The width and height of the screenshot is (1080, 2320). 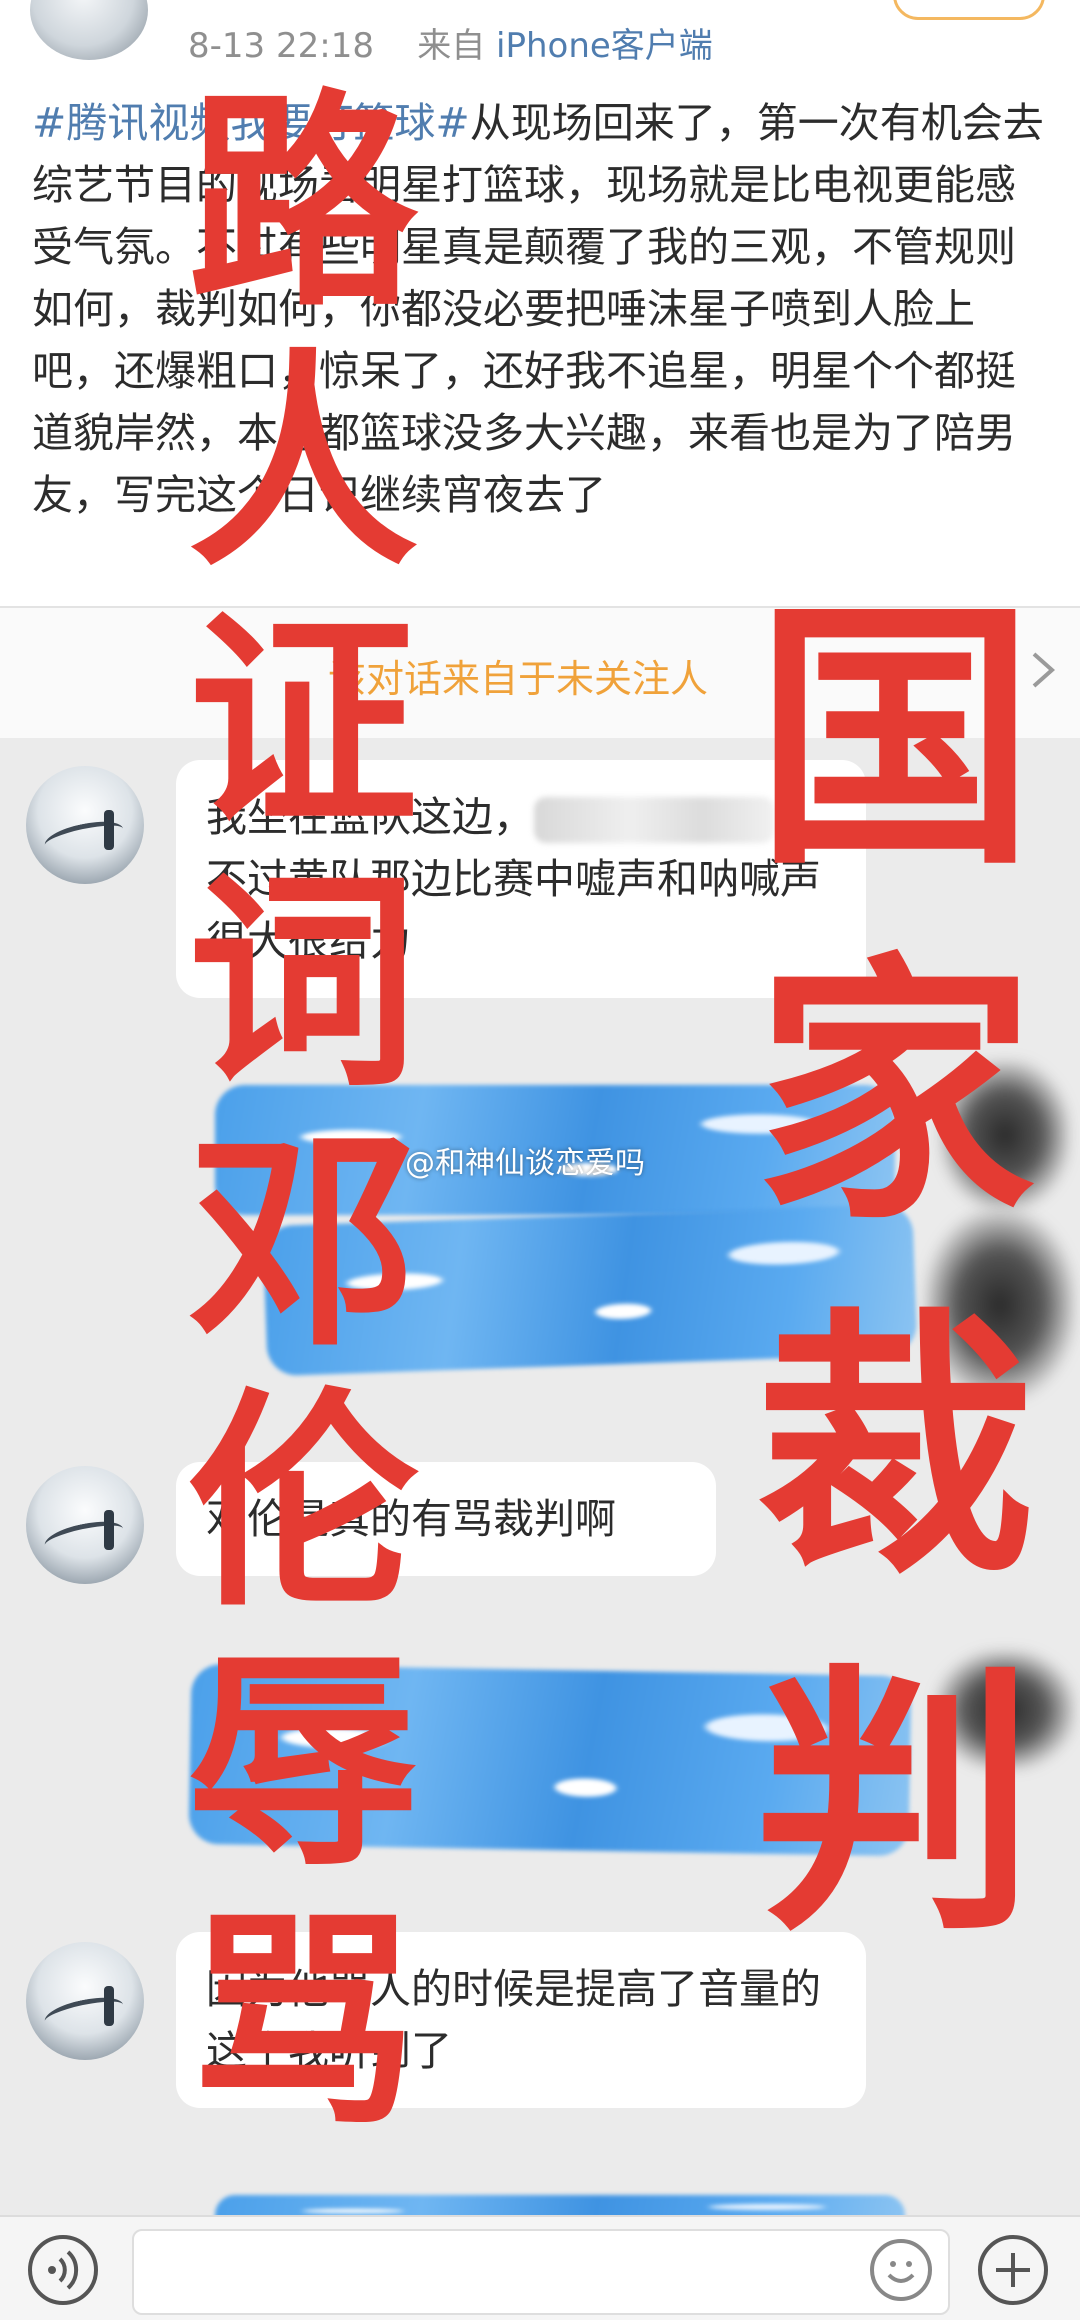 I want to click on post-time: 8-13 22:18, so click(x=281, y=46).